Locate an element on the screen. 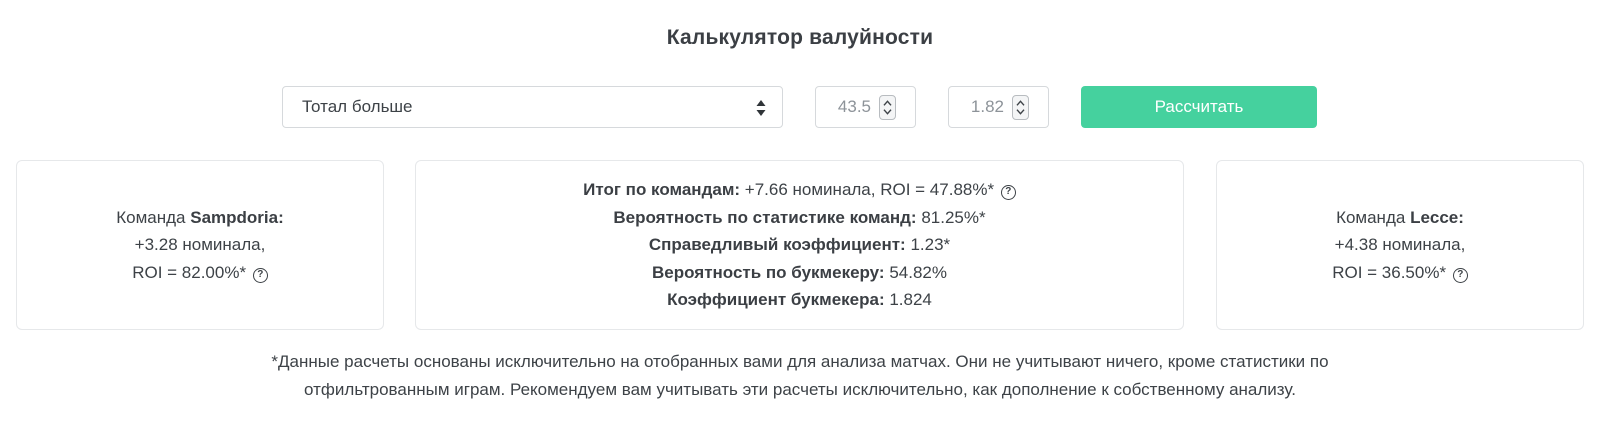 The image size is (1600, 443). team-left-title: Команда Sampdoria: is located at coordinates (200, 218).